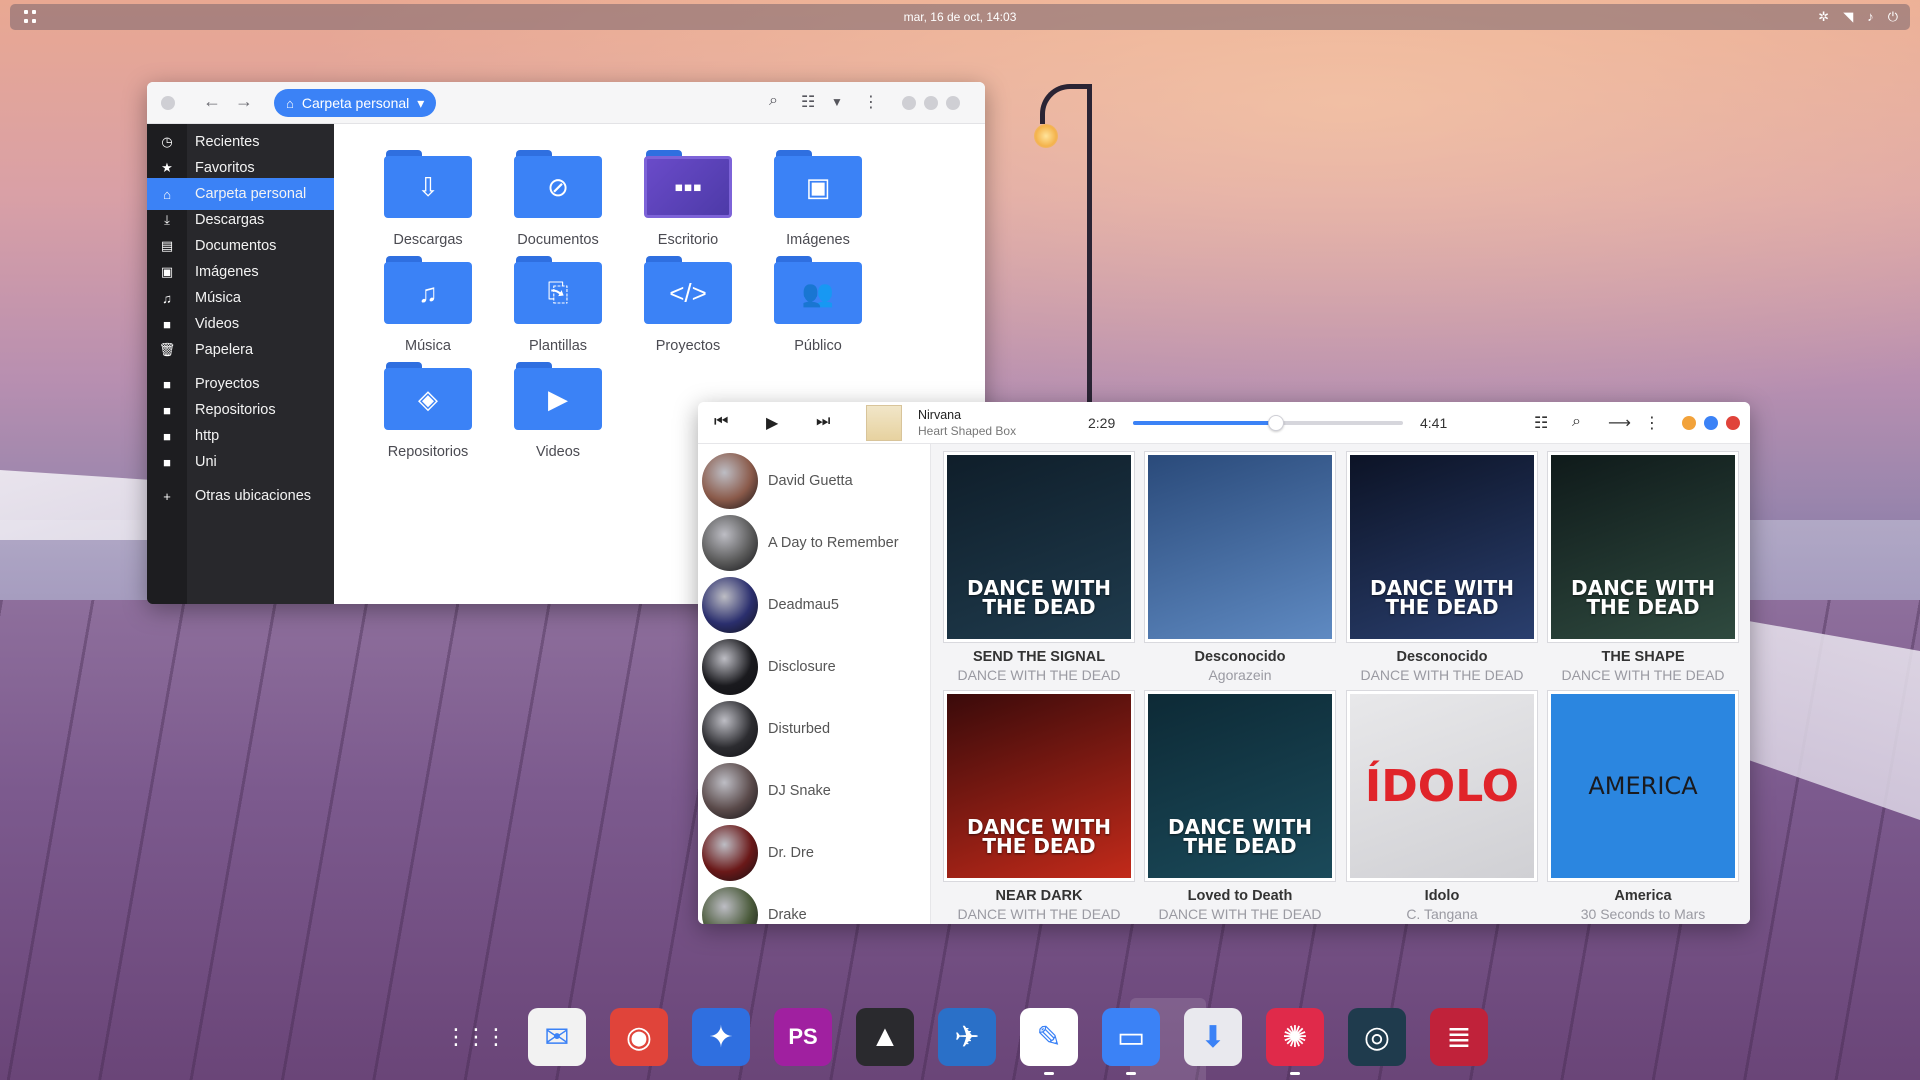 The height and width of the screenshot is (1080, 1920). I want to click on artist-avatar, so click(730, 853).